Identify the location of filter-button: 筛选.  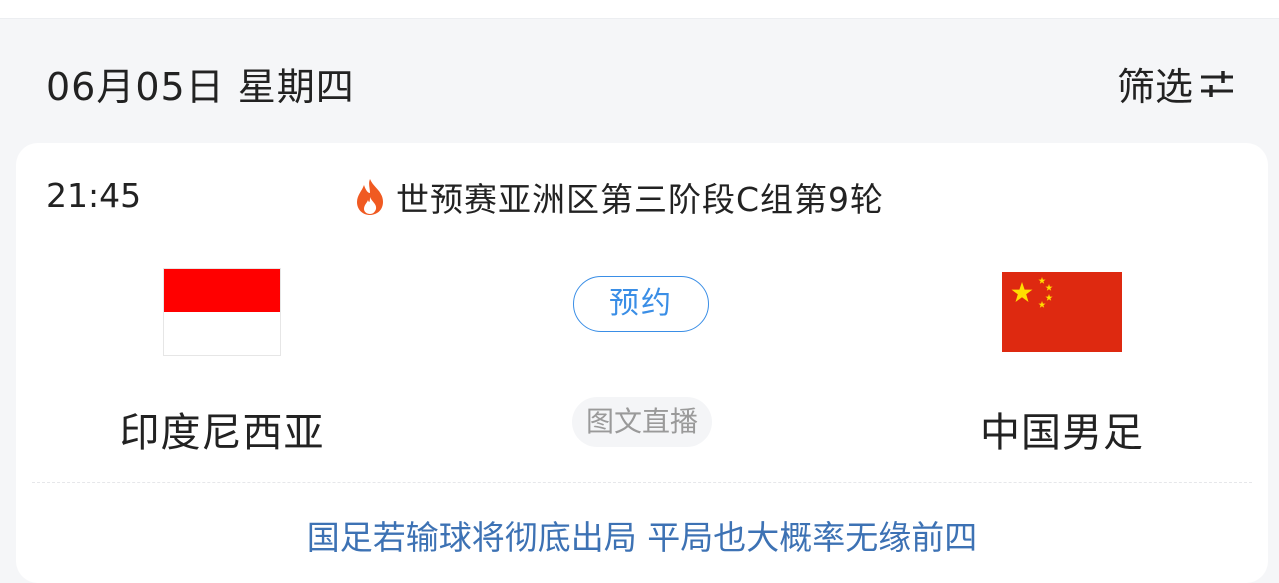
(1176, 83).